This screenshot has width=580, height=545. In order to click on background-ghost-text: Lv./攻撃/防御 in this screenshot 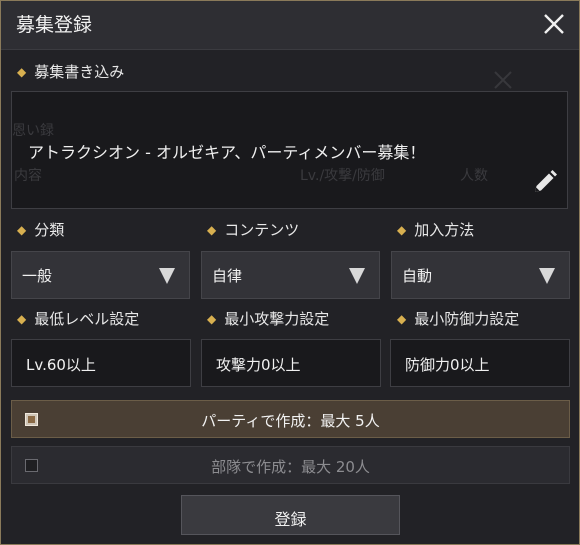, I will do `click(342, 176)`.